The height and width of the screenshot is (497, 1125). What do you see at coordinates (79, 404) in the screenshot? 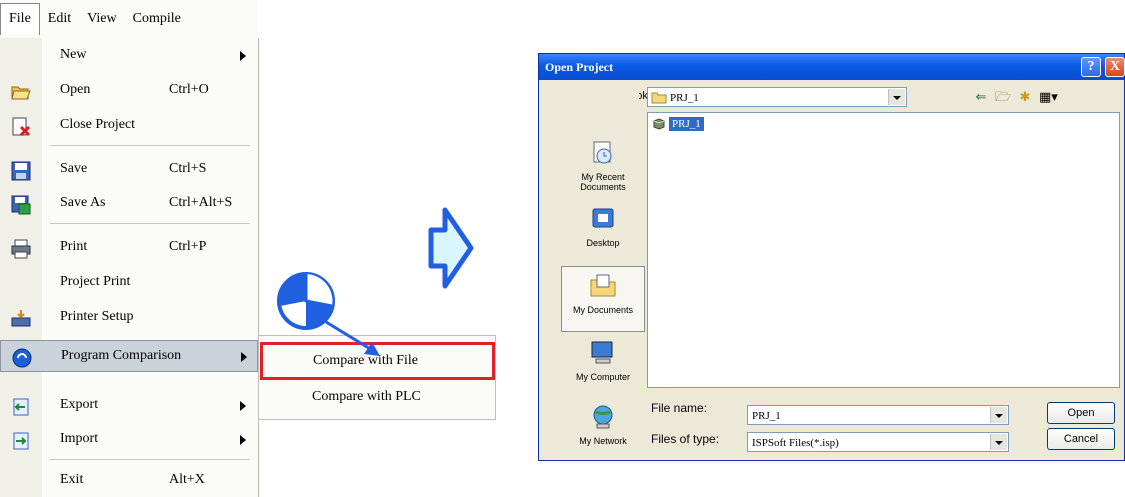
I see `menu-item-label: Export` at bounding box center [79, 404].